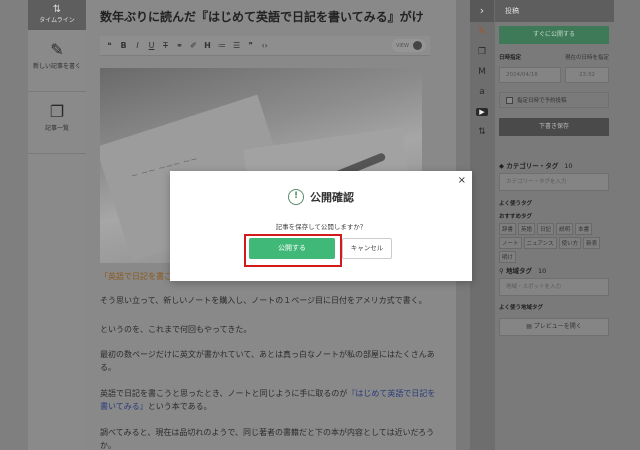  I want to click on dialog-title: ! 公開確認, so click(321, 197).